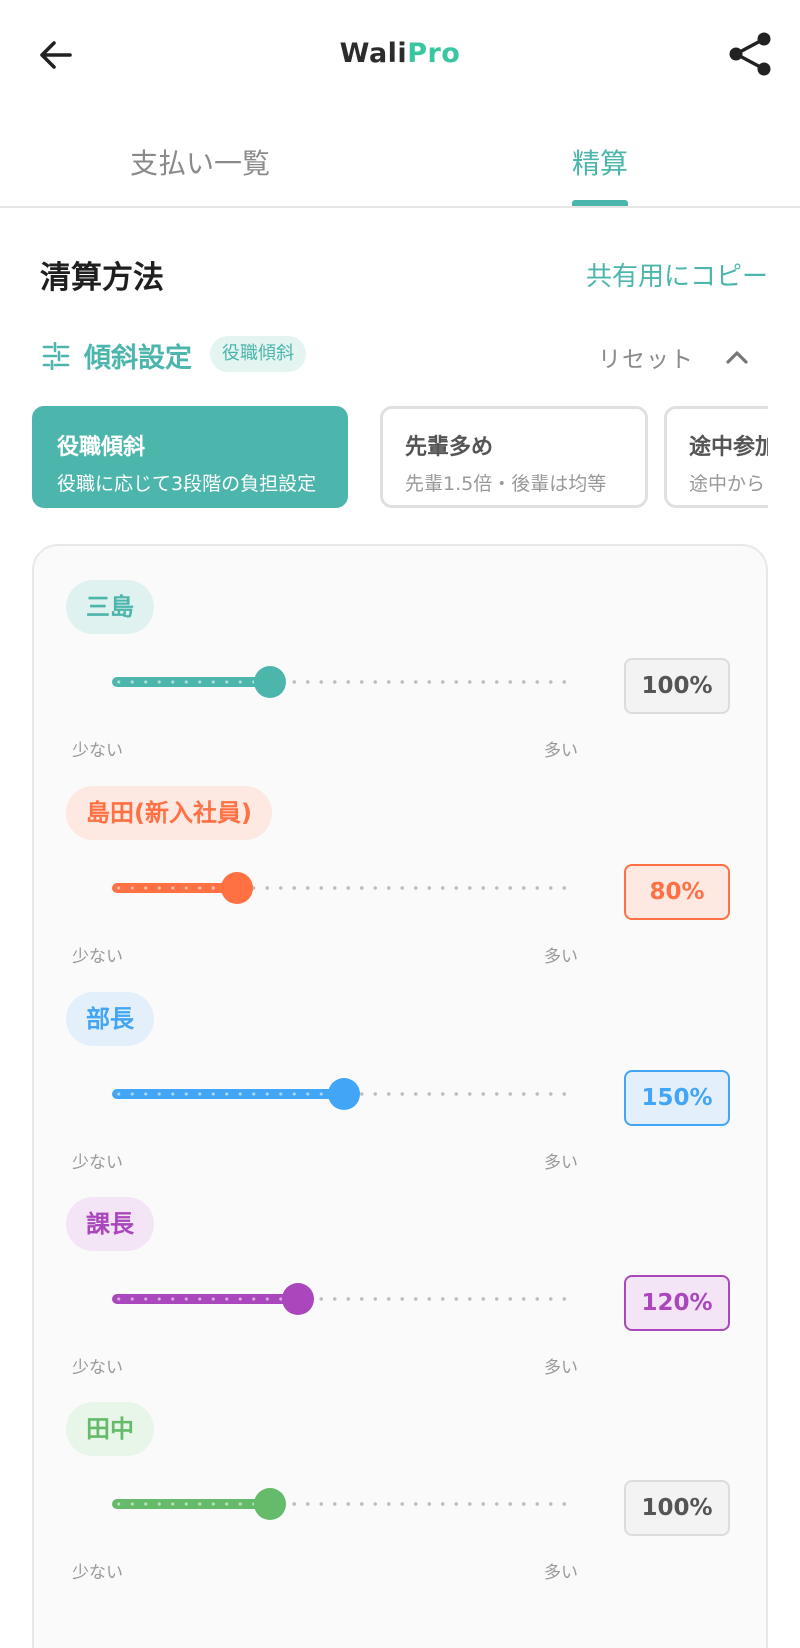  Describe the element at coordinates (600, 162) in the screenshot. I see `tab-settlement: 精算` at that location.